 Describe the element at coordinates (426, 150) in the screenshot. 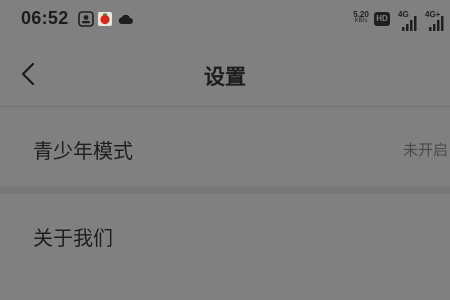

I see `settings-item-value: 未开启` at that location.